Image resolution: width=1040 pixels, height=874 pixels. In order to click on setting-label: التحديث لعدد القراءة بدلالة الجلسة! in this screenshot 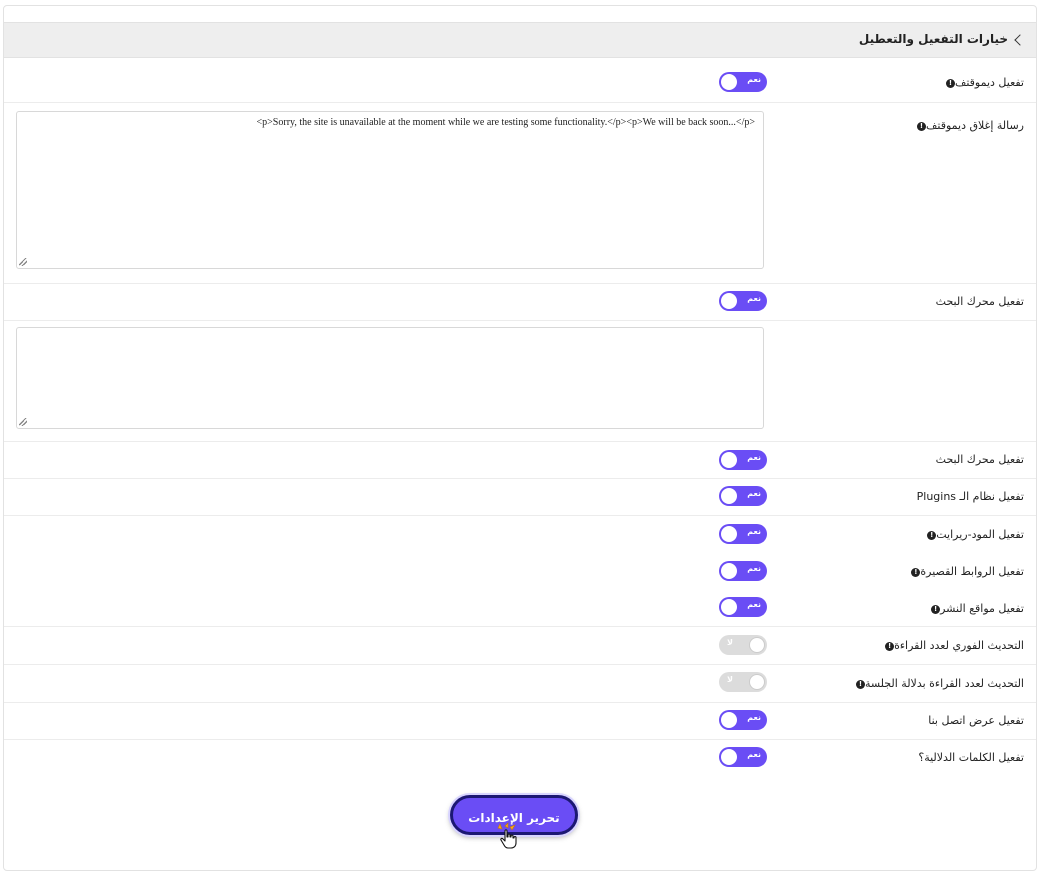, I will do `click(938, 683)`.